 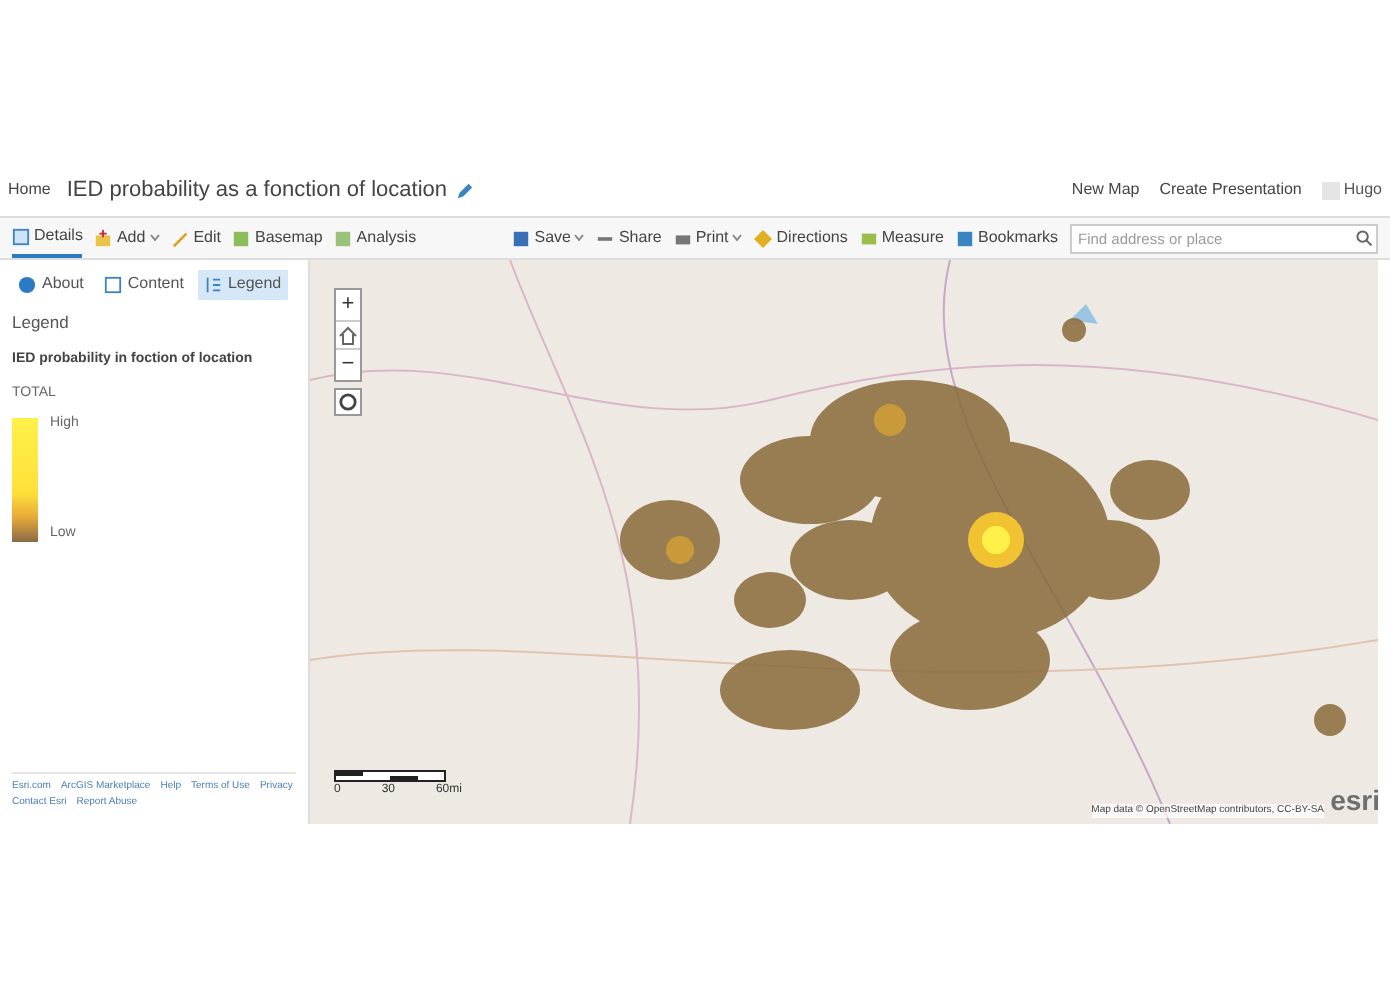 What do you see at coordinates (25, 479) in the screenshot?
I see `color-ramp` at bounding box center [25, 479].